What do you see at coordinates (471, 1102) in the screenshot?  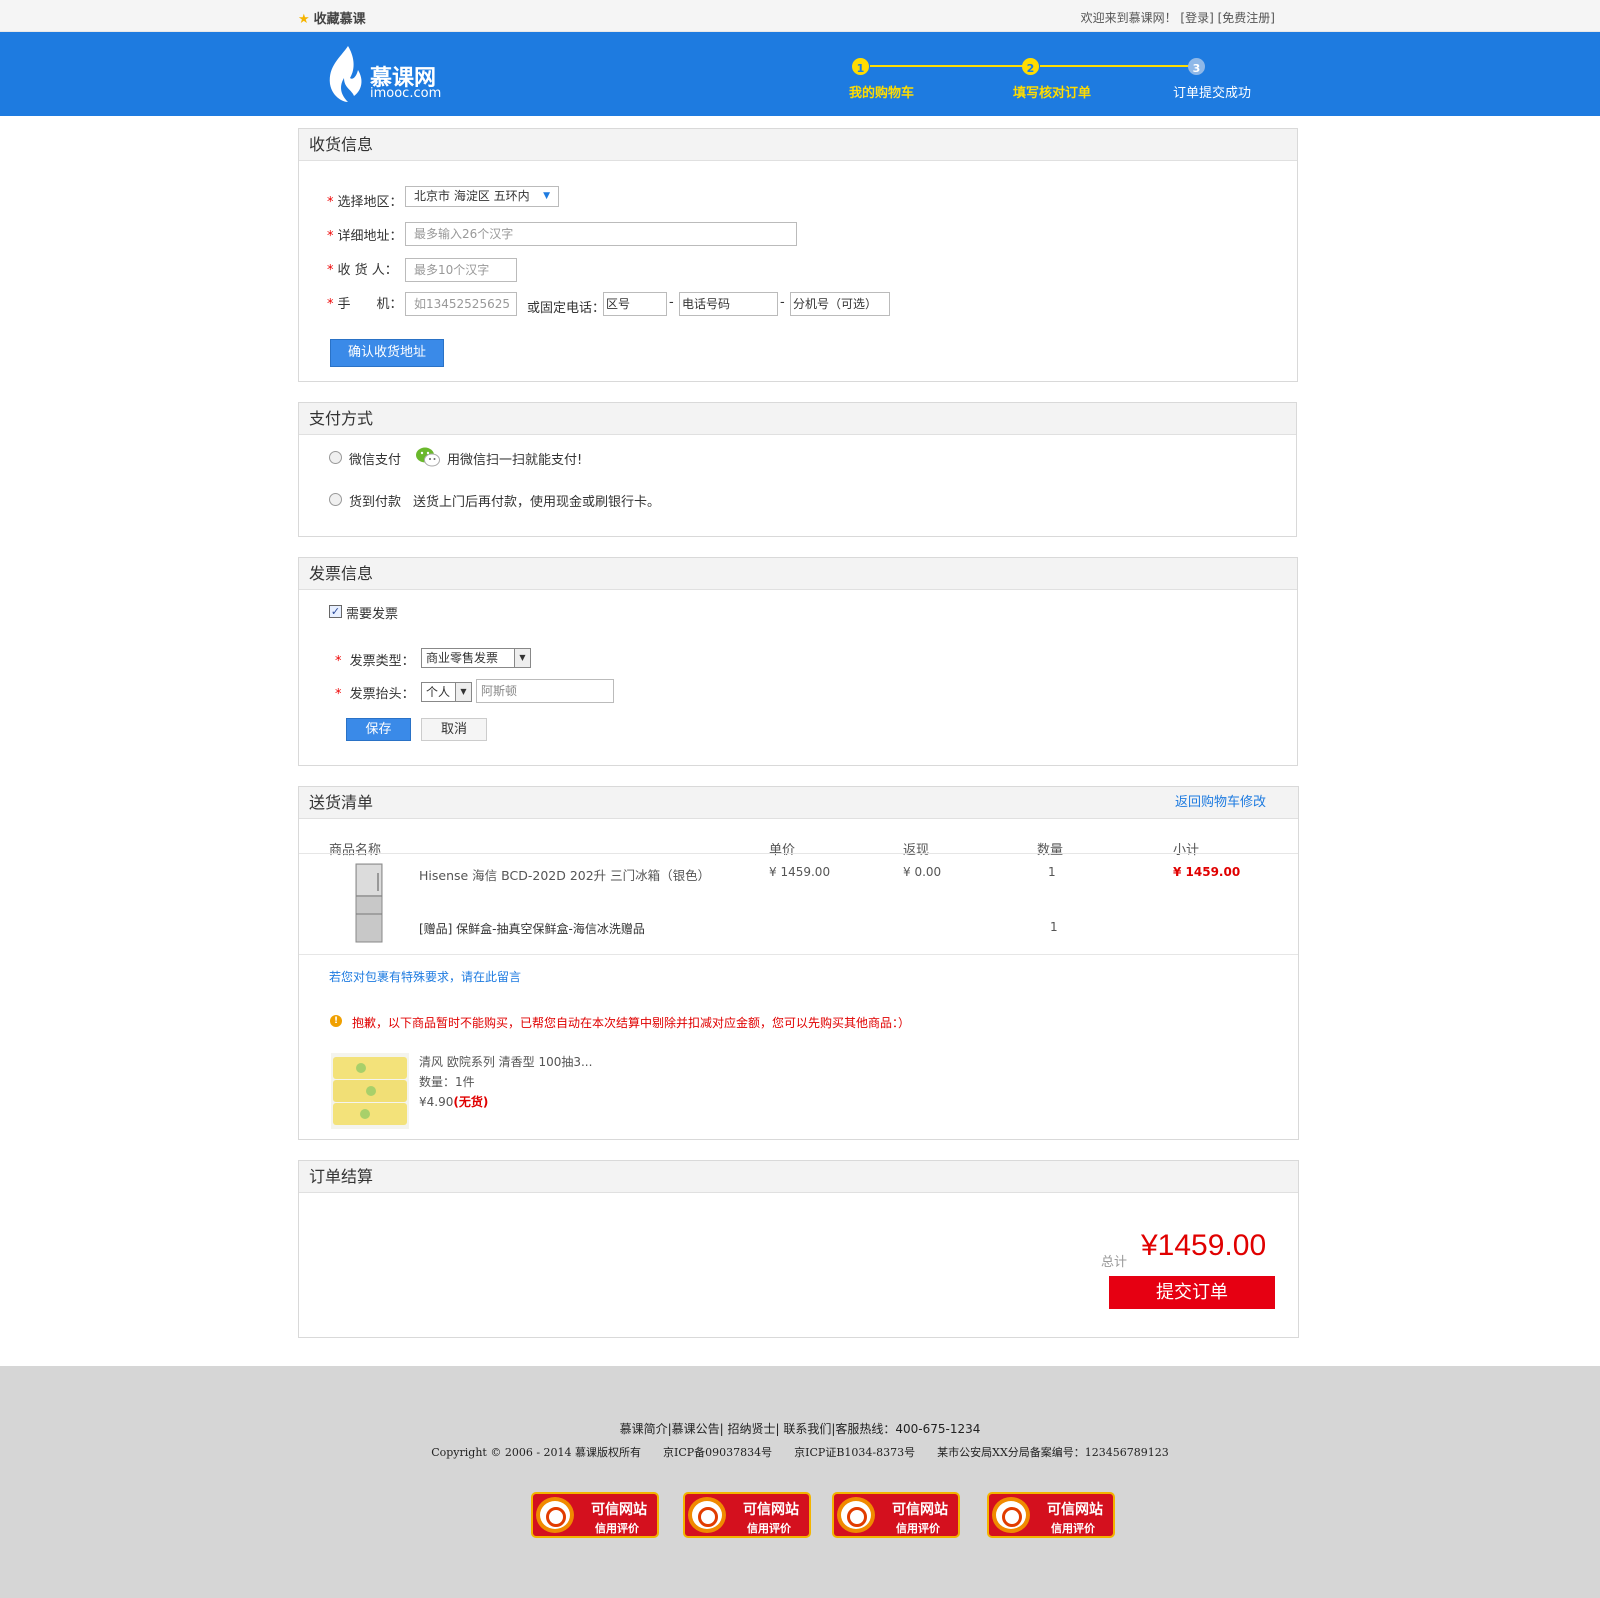 I see `out-of-stock-label: (无货)` at bounding box center [471, 1102].